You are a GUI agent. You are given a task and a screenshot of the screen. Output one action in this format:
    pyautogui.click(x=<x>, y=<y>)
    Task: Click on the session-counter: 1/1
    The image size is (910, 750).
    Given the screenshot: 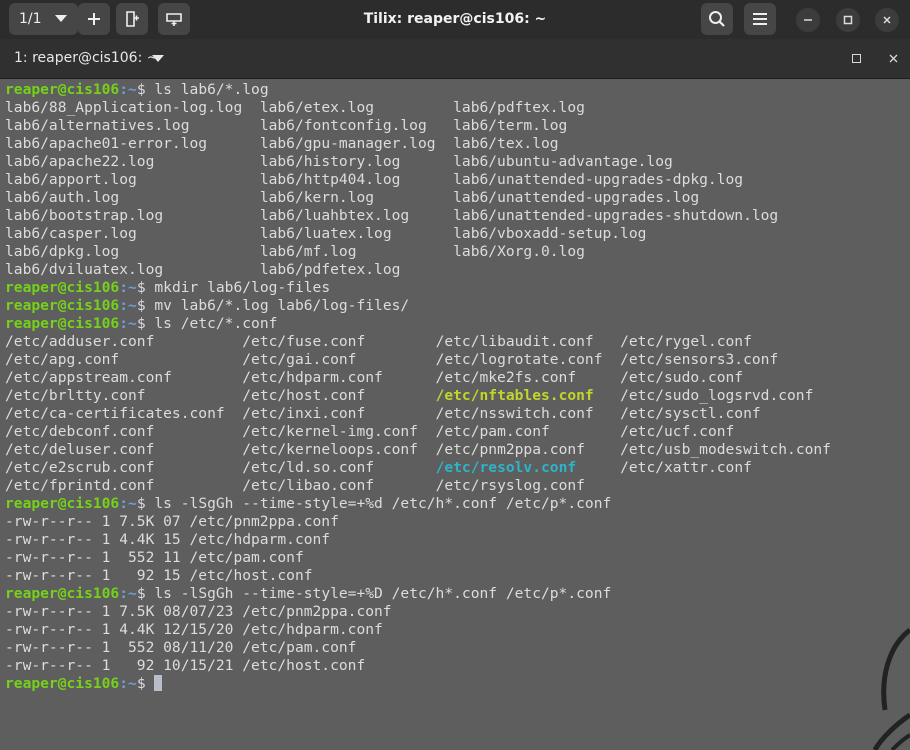 What is the action you would take?
    pyautogui.click(x=30, y=19)
    